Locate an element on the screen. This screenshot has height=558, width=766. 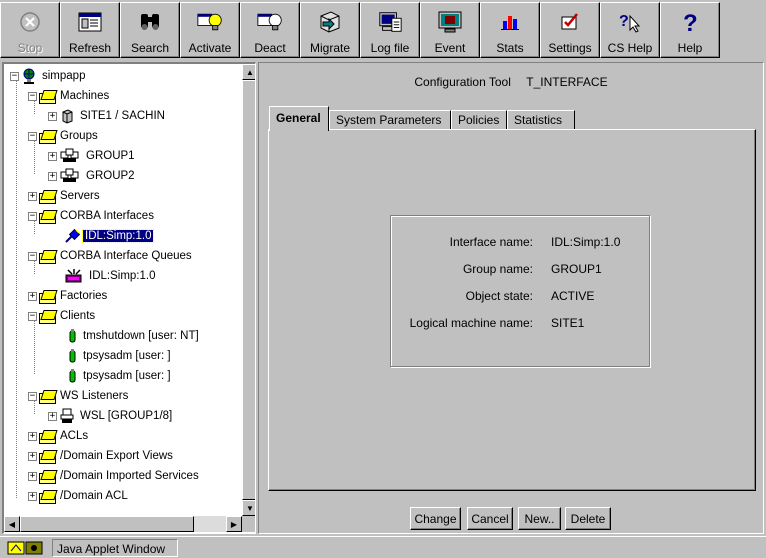
tab-system-parameters: System Parameters is located at coordinates (390, 120).